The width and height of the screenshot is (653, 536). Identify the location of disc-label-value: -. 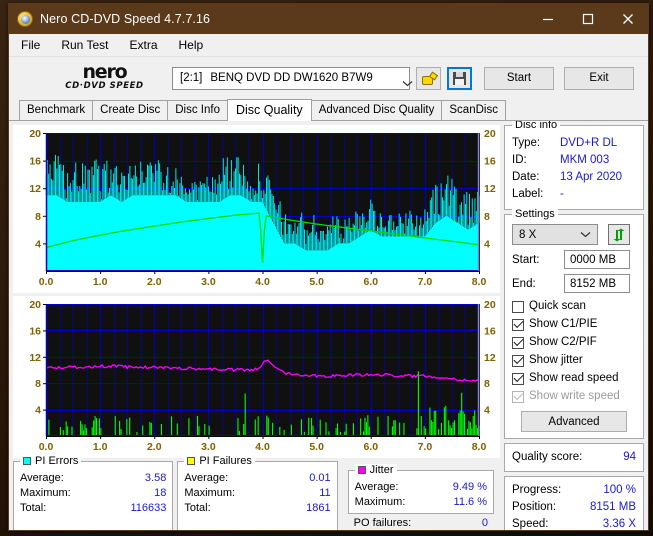
(562, 194).